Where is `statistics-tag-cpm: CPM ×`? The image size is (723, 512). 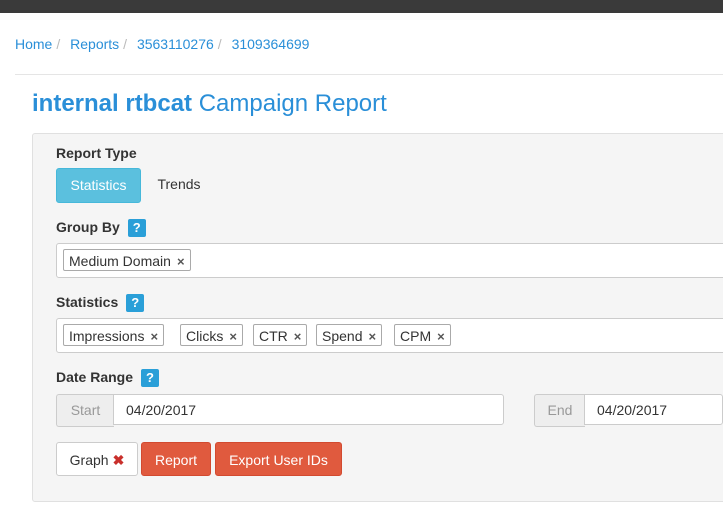
statistics-tag-cpm: CPM × is located at coordinates (422, 335).